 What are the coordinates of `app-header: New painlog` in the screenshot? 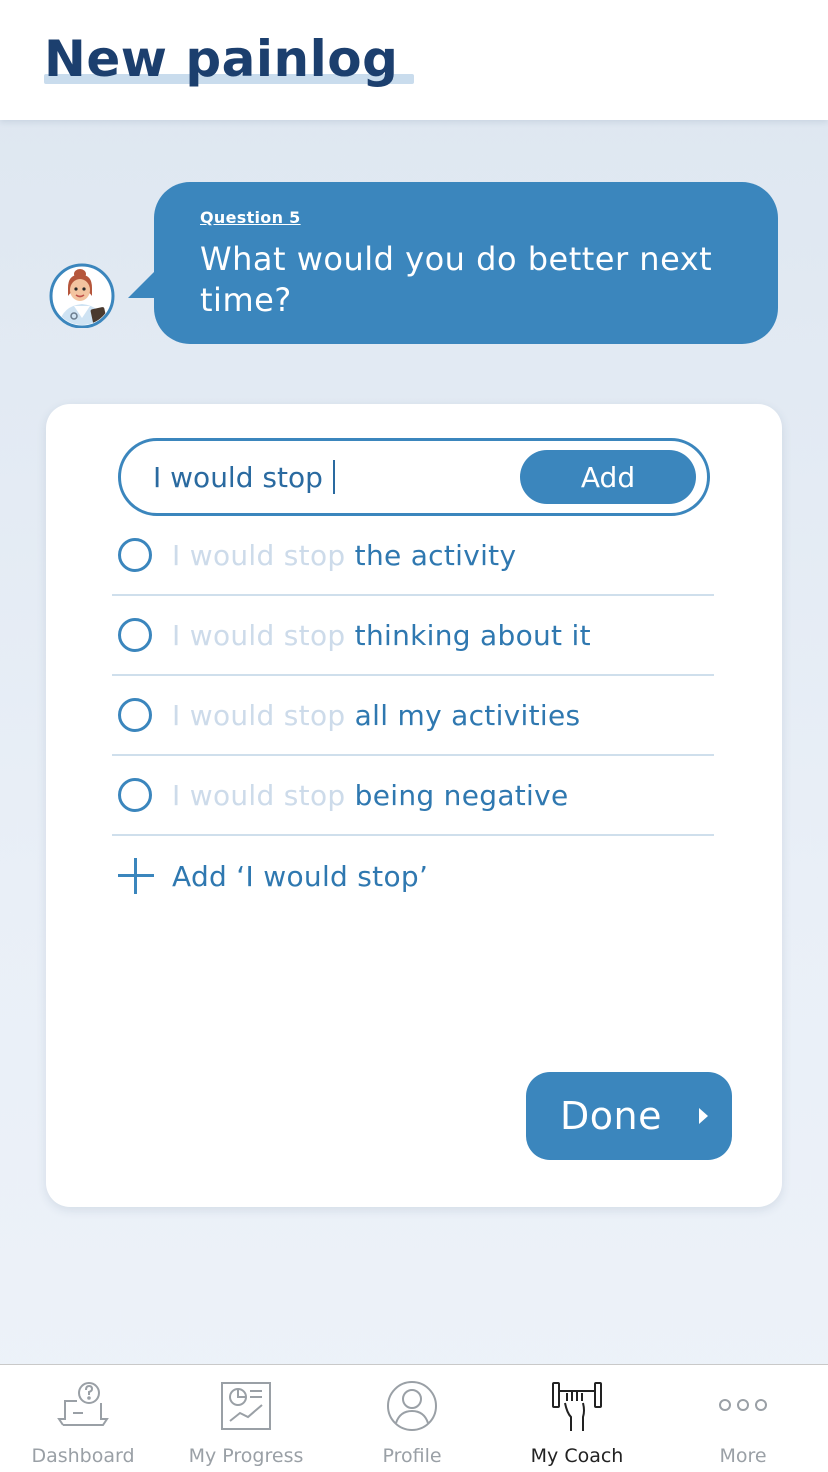 It's located at (414, 60).